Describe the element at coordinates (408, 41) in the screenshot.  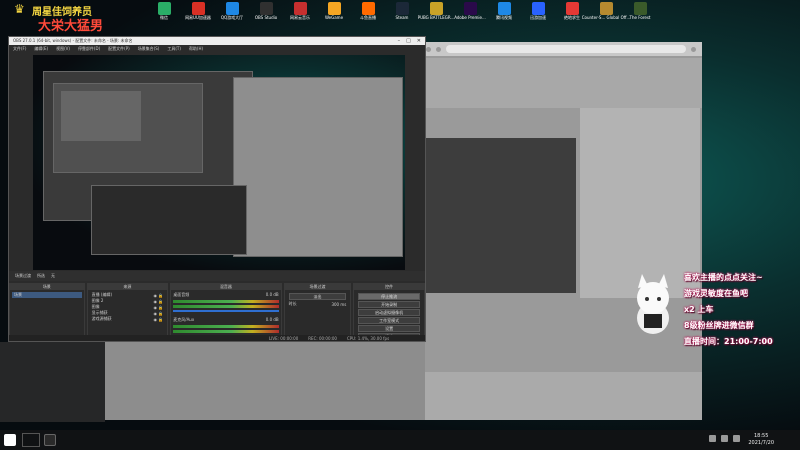
I see `maximize-icon: □` at that location.